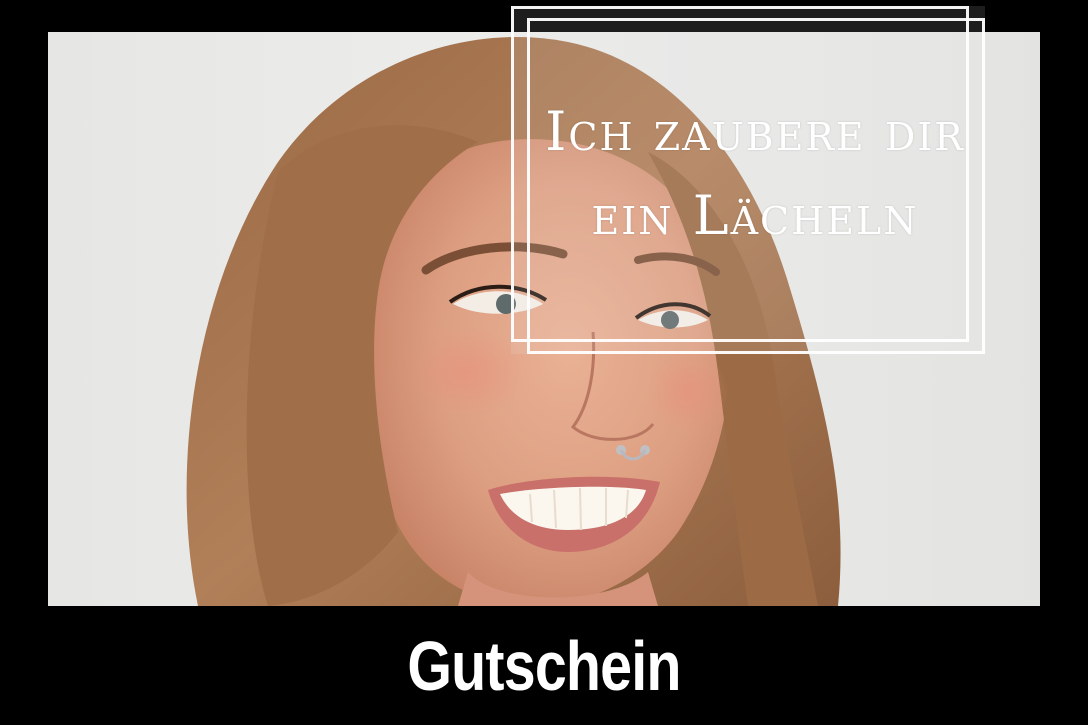  What do you see at coordinates (755, 174) in the screenshot?
I see `tagline: Ich zaubere dir ein Lächeln` at bounding box center [755, 174].